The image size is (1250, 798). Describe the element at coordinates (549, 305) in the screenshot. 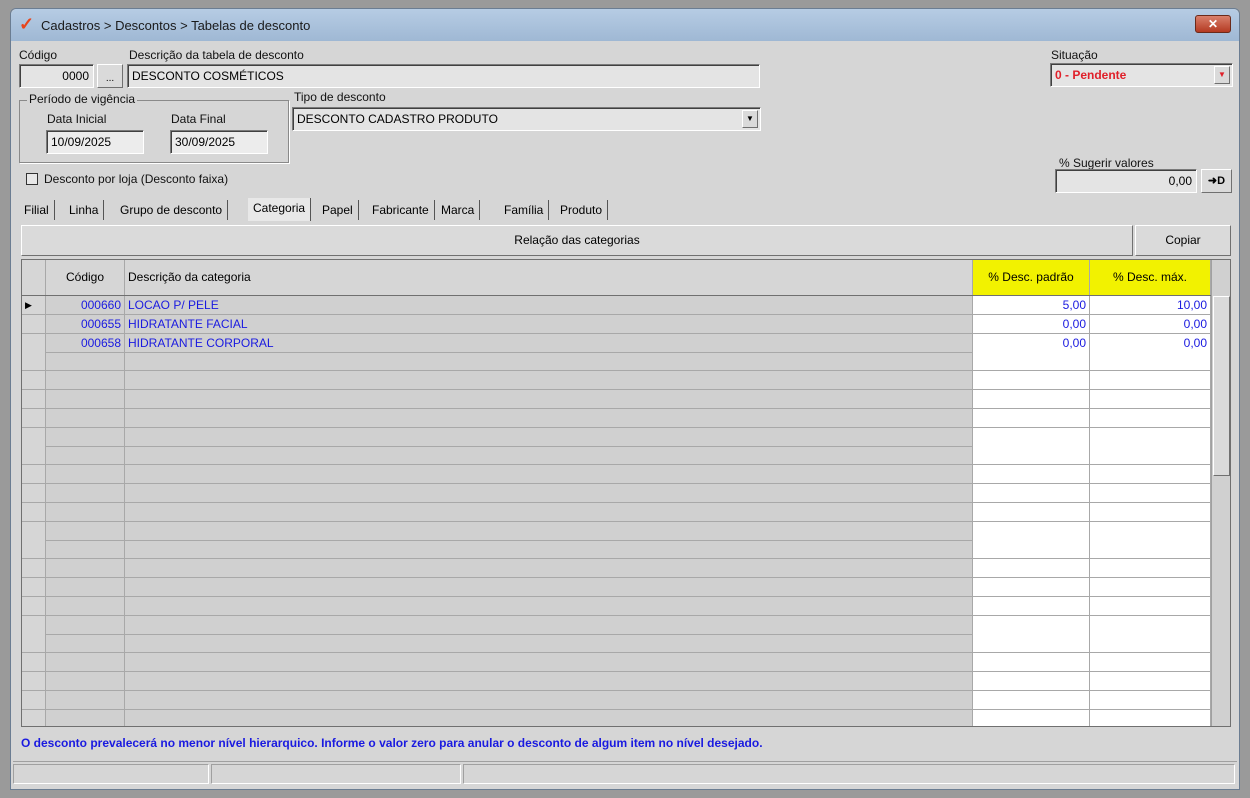

I see `cell-descricao: LOCAO P/ PELE` at that location.